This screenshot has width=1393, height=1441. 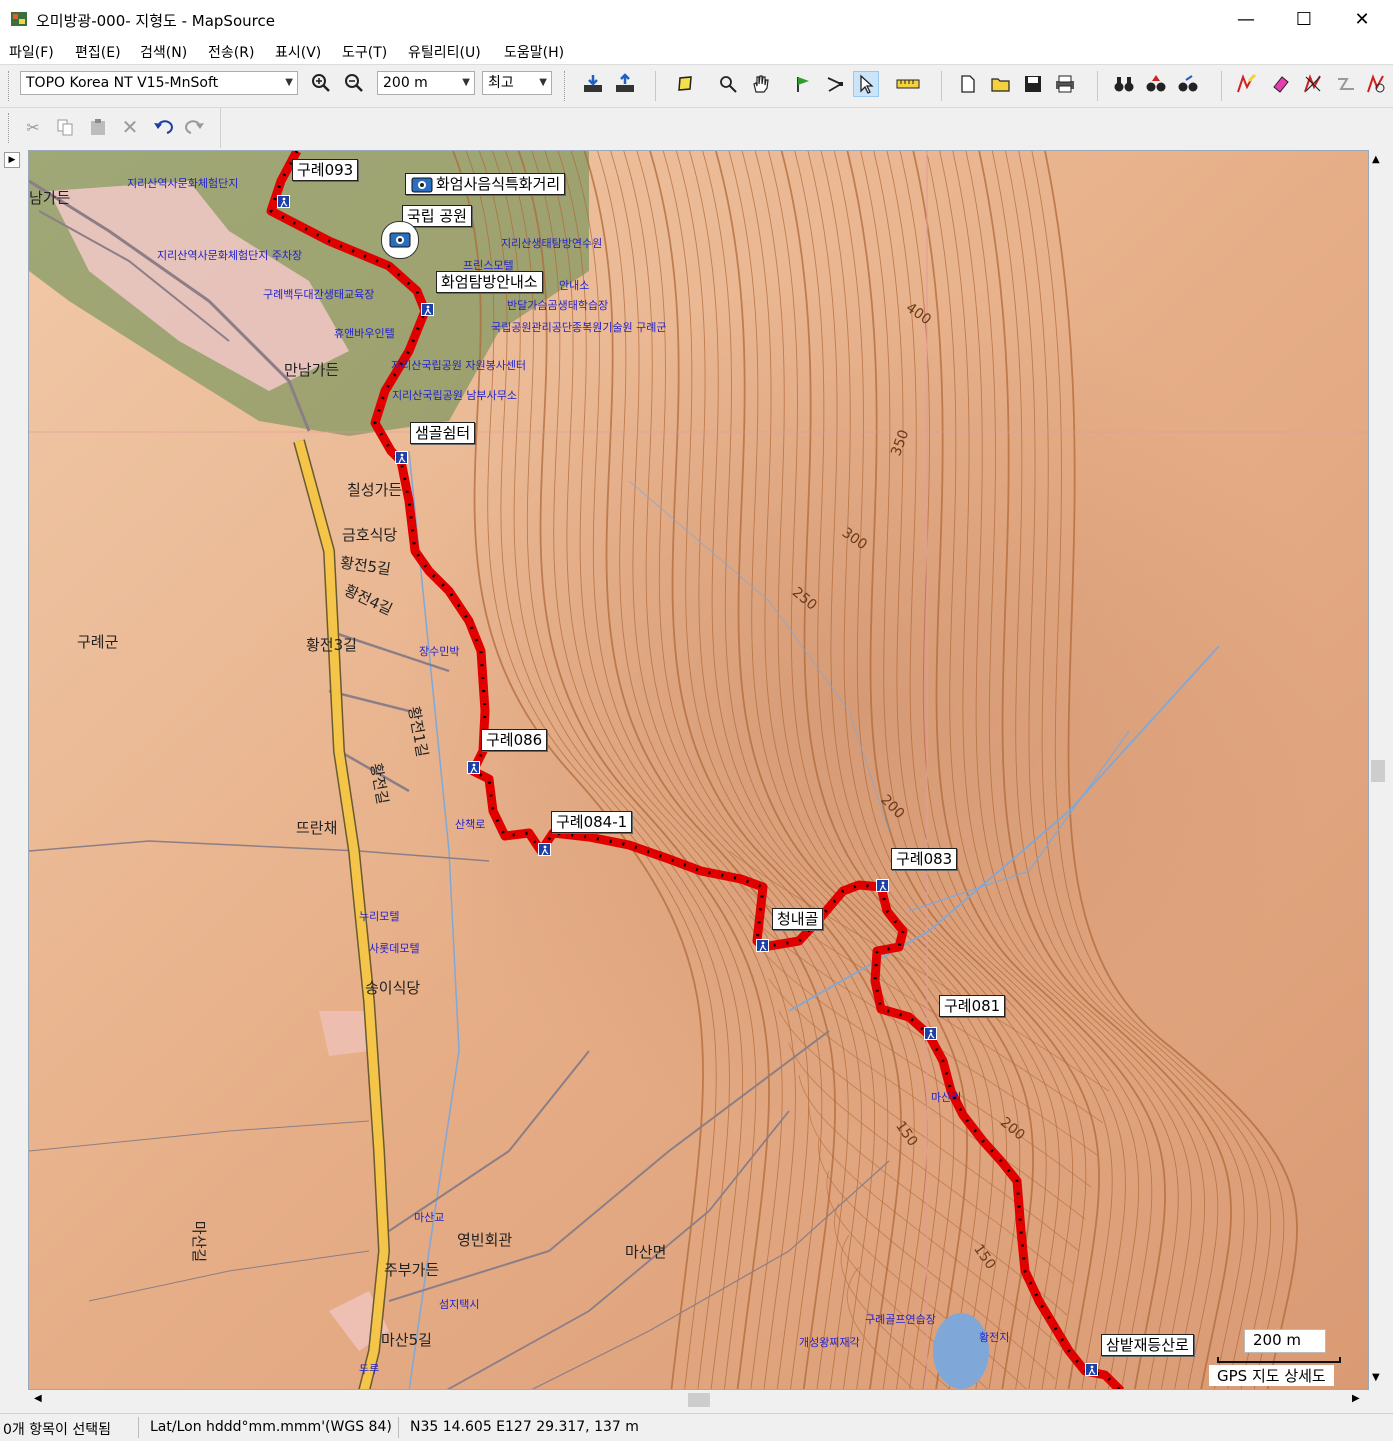 I want to click on find-nearby-icon, so click(x=1188, y=84).